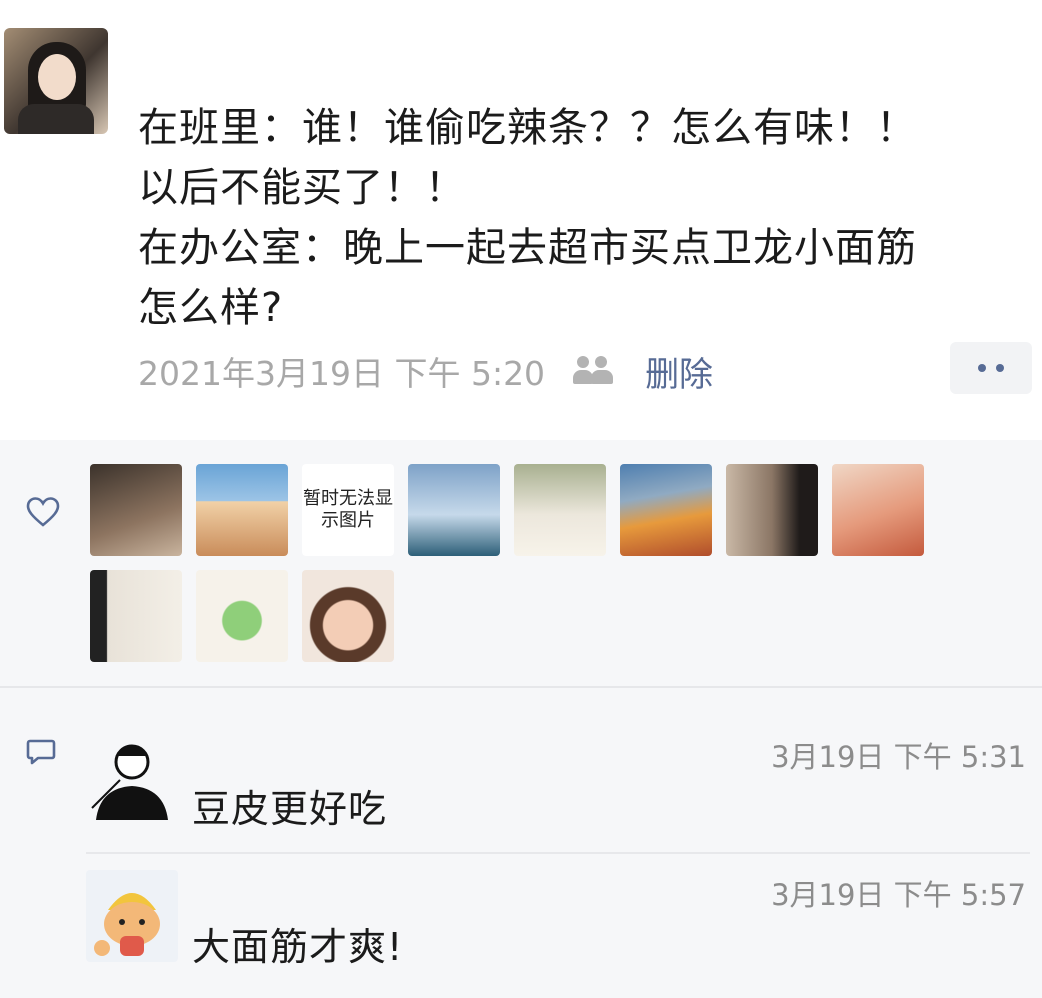 The width and height of the screenshot is (1042, 998). What do you see at coordinates (56, 81) in the screenshot?
I see `author-avatar` at bounding box center [56, 81].